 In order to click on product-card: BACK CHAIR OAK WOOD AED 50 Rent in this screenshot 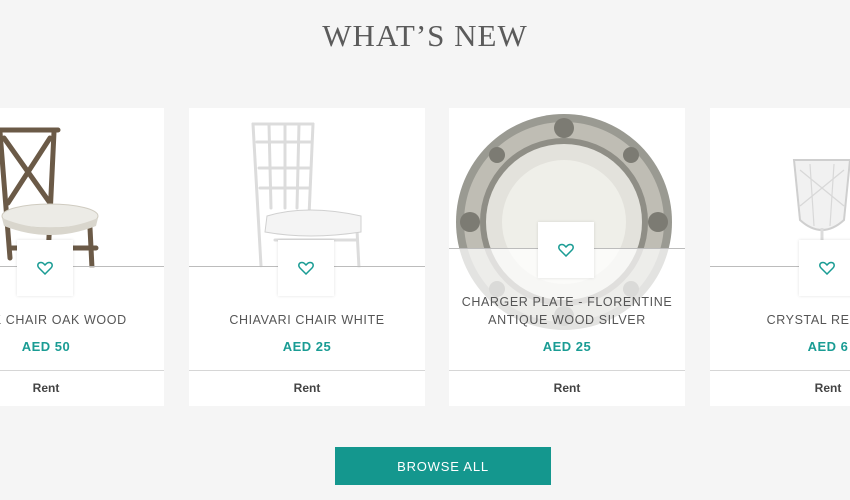, I will do `click(82, 257)`.